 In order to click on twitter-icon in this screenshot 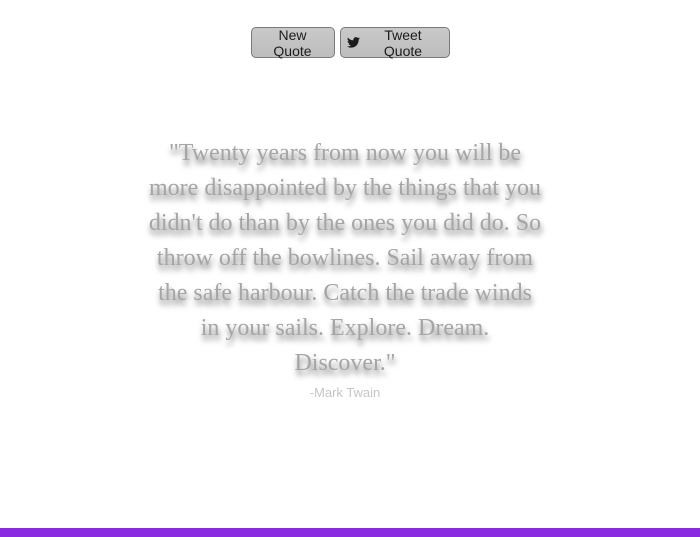, I will do `click(353, 42)`.